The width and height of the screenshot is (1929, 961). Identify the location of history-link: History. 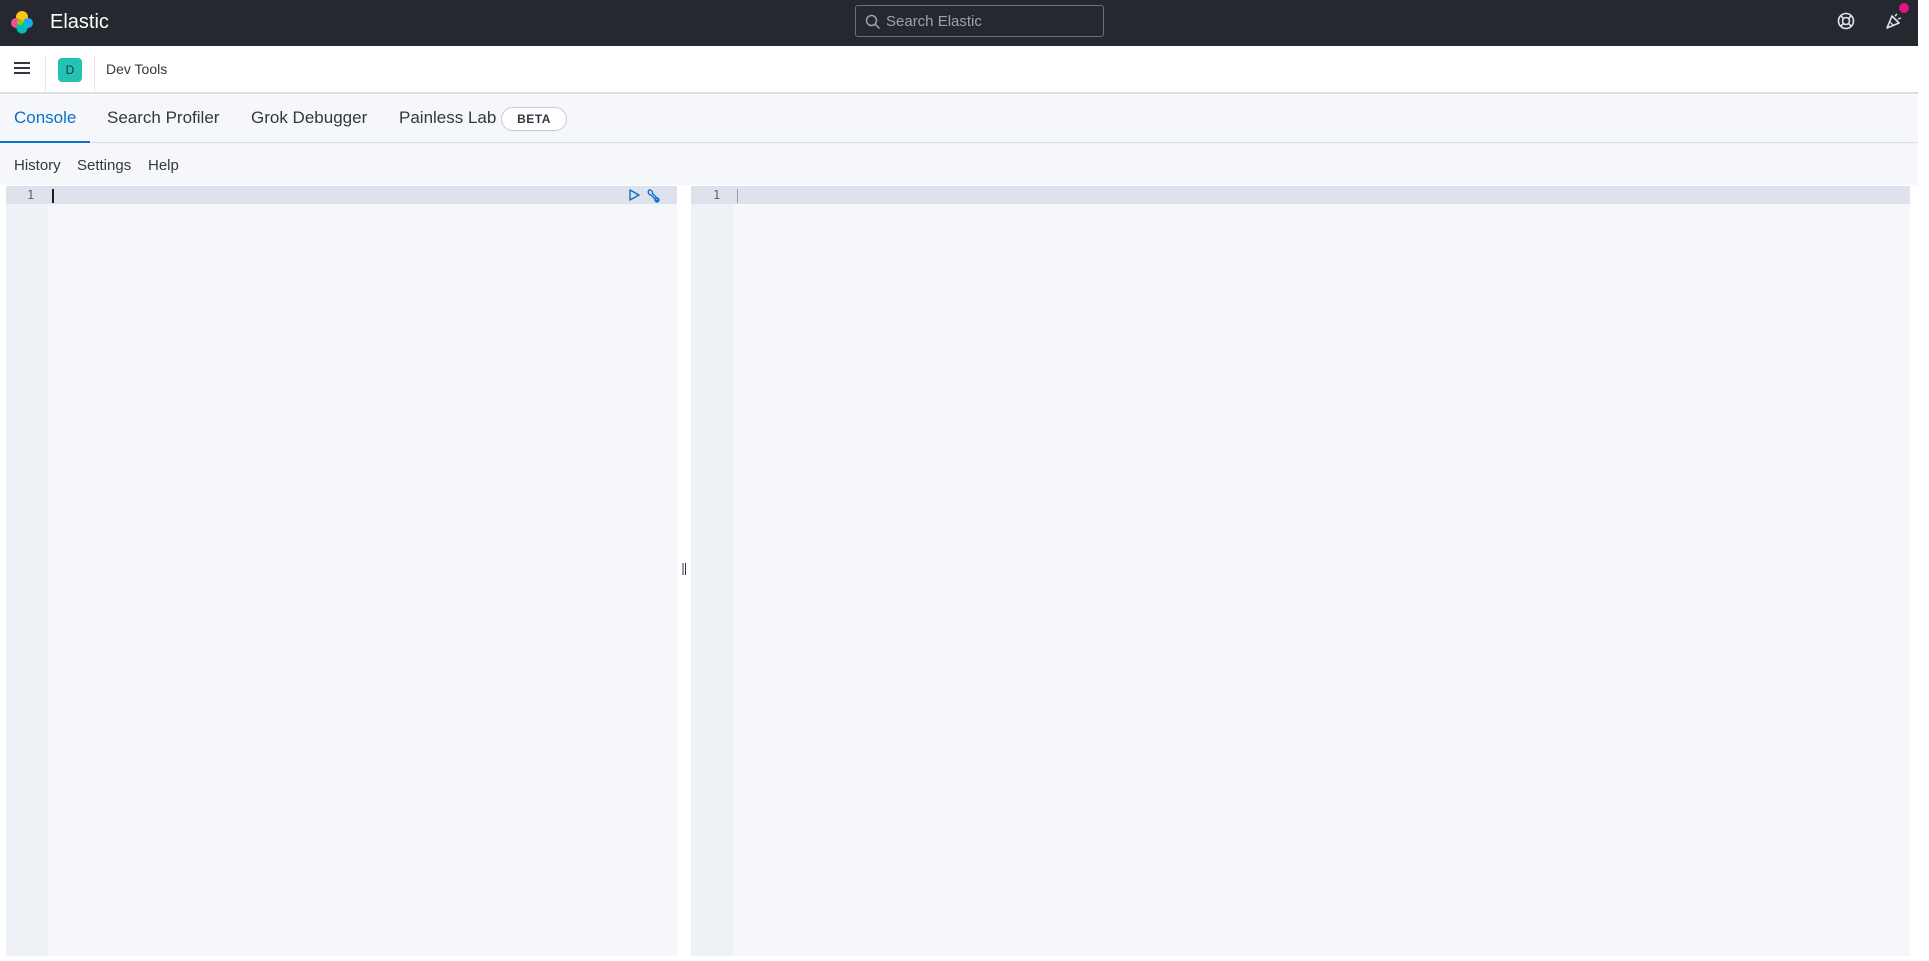
(37, 165).